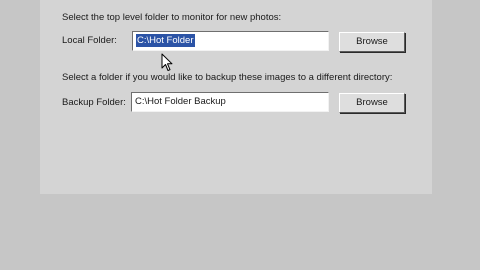  I want to click on backup-browse-button: Browse, so click(372, 103).